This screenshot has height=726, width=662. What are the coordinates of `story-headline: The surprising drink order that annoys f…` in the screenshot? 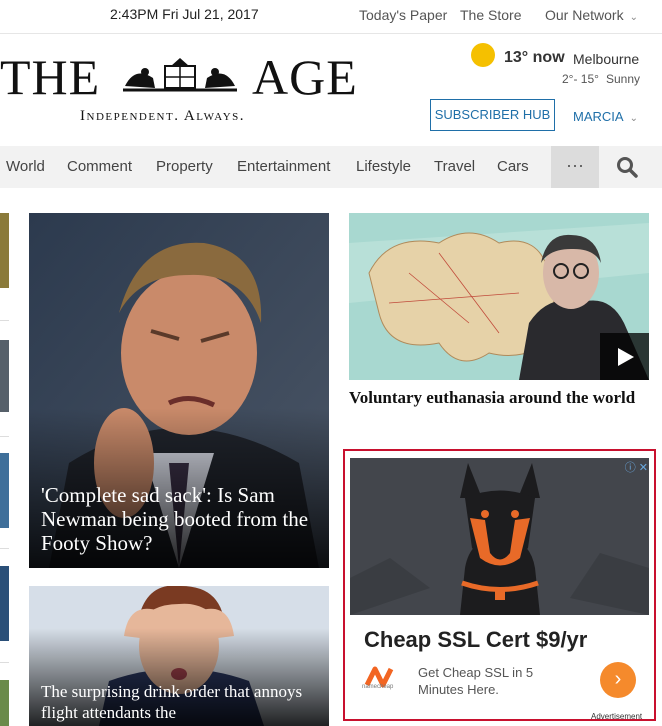 It's located at (183, 702).